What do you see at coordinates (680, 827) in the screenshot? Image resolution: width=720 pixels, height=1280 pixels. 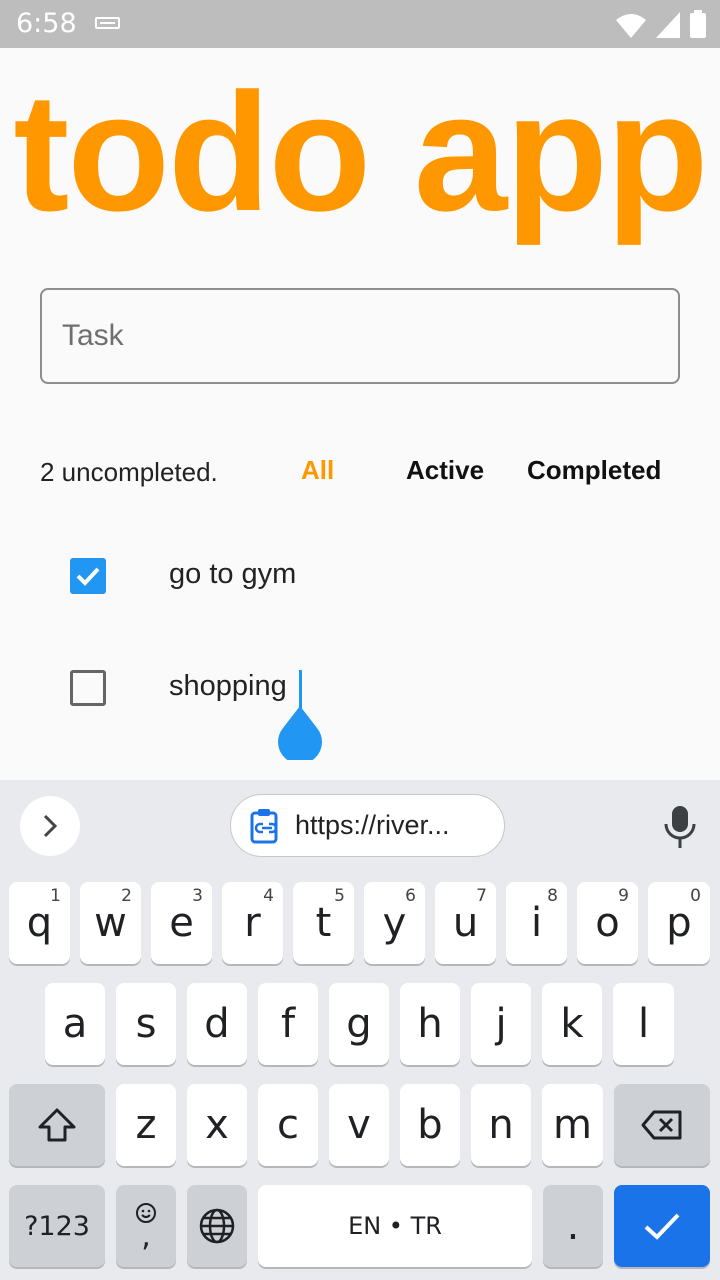 I see `microphone-icon` at bounding box center [680, 827].